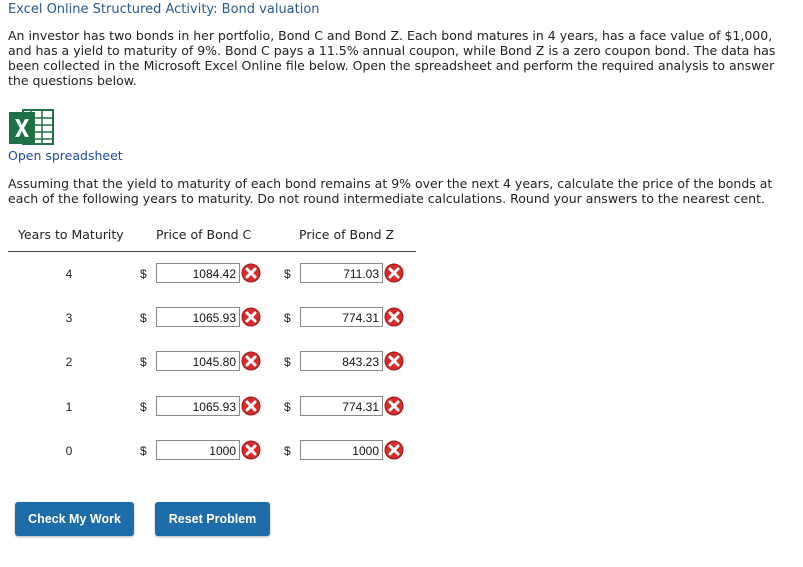 Image resolution: width=803 pixels, height=567 pixels. I want to click on years-to-maturity-cell: 2, so click(69, 362).